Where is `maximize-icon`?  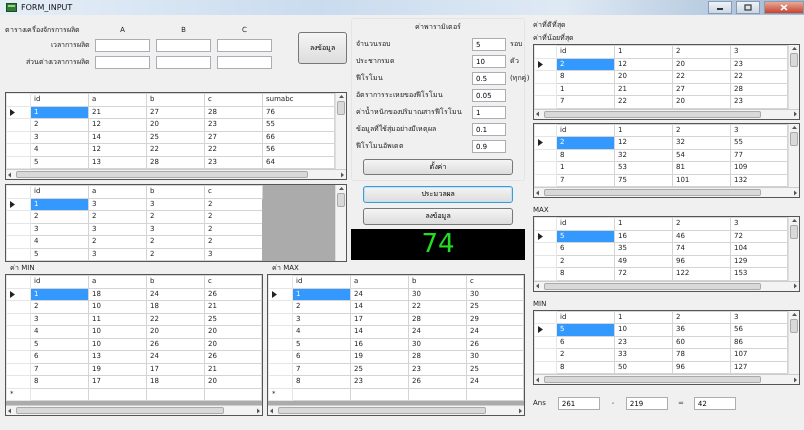
maximize-icon is located at coordinates (748, 7).